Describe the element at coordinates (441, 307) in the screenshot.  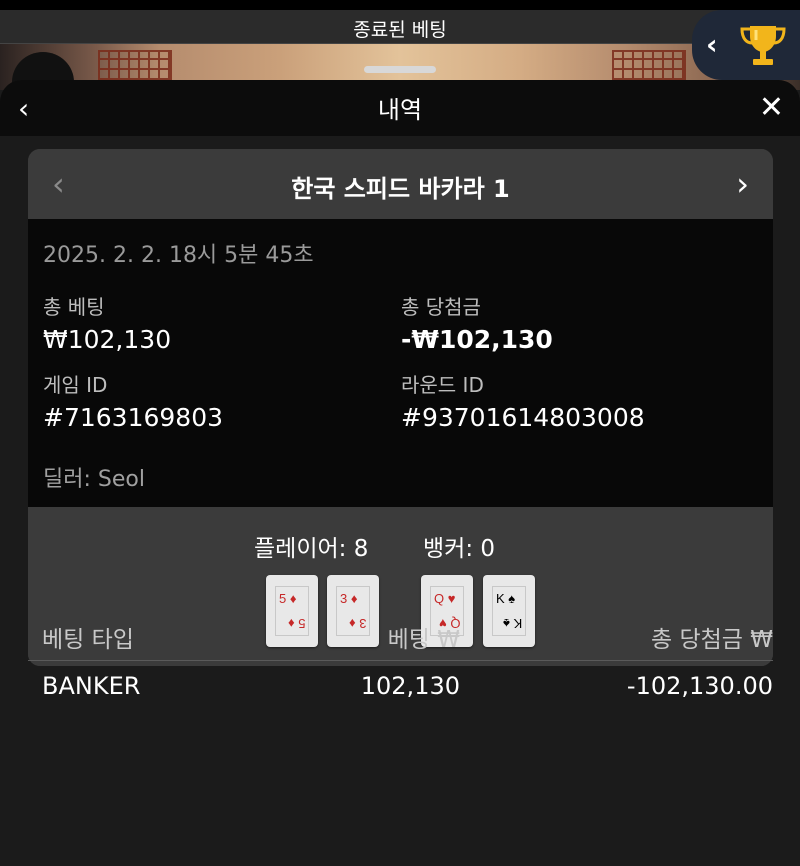
I see `total-win-label: 총 당첨금` at that location.